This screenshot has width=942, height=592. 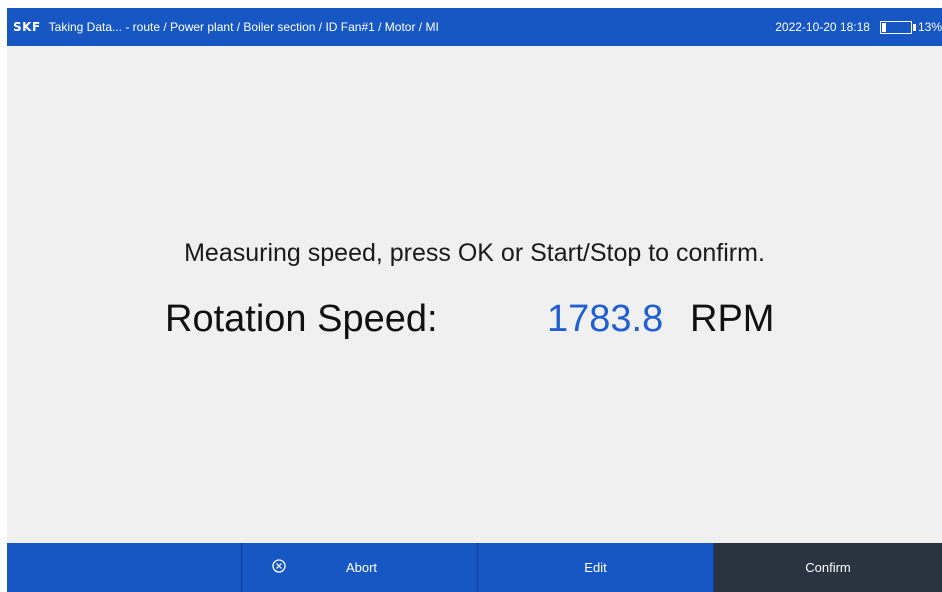 What do you see at coordinates (27, 27) in the screenshot?
I see `skf-logo: SKF` at bounding box center [27, 27].